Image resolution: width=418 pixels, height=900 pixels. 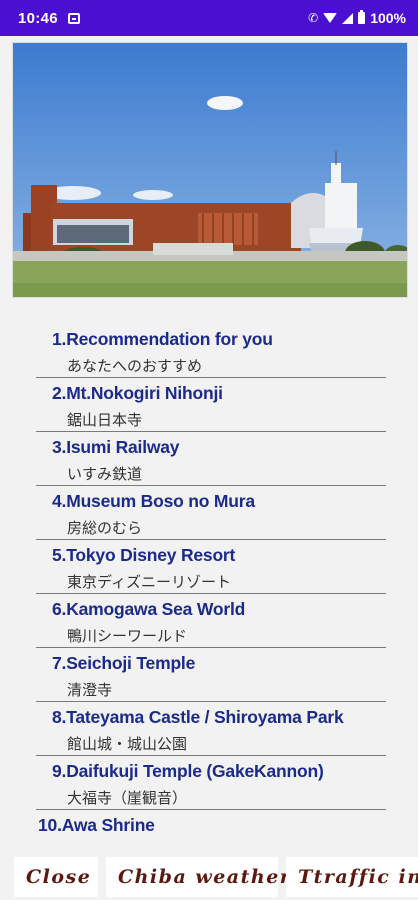 I want to click on list-item-tokyo-disney: 5.Tokyo Disney Resort 東京ディズニーリゾート, so click(x=211, y=567).